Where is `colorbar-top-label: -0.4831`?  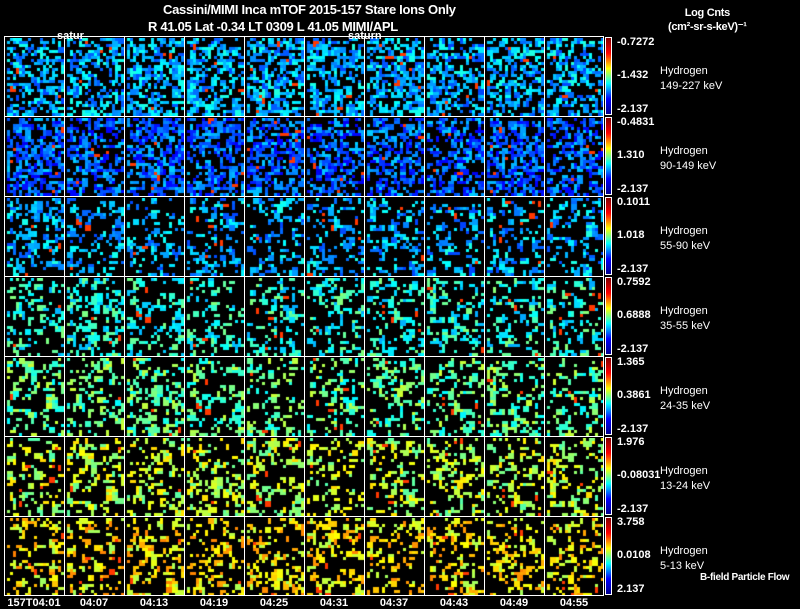 colorbar-top-label: -0.4831 is located at coordinates (636, 122).